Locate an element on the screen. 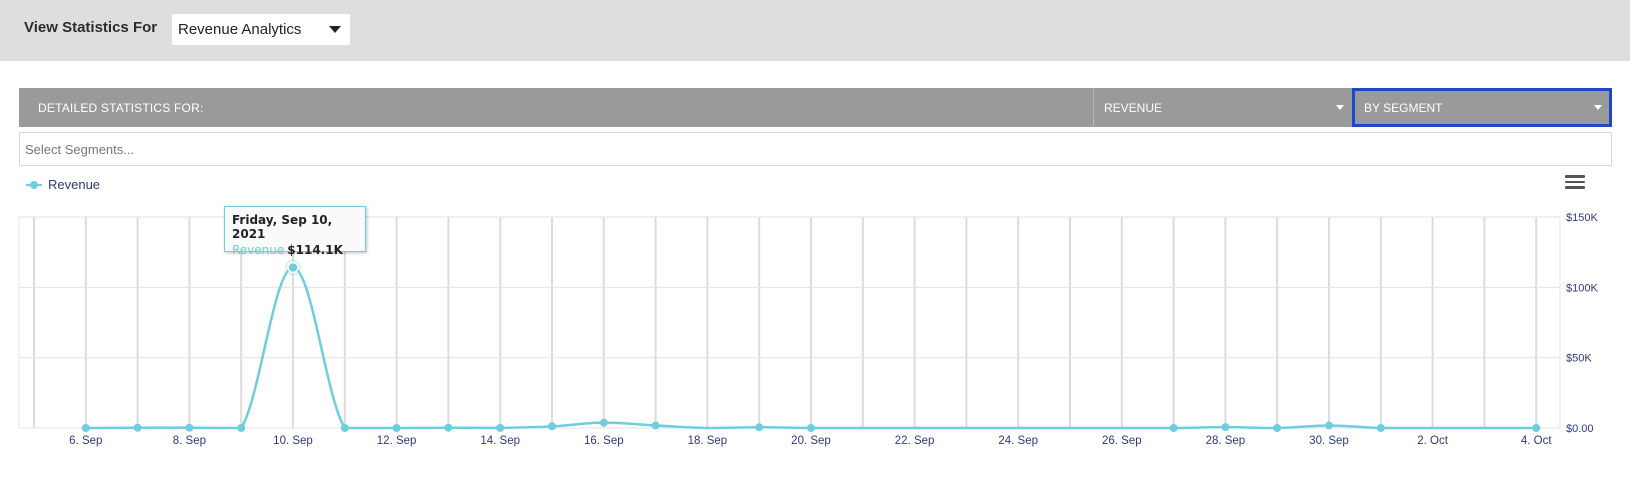 The width and height of the screenshot is (1630, 479). y-tick-label: $100K is located at coordinates (1582, 288).